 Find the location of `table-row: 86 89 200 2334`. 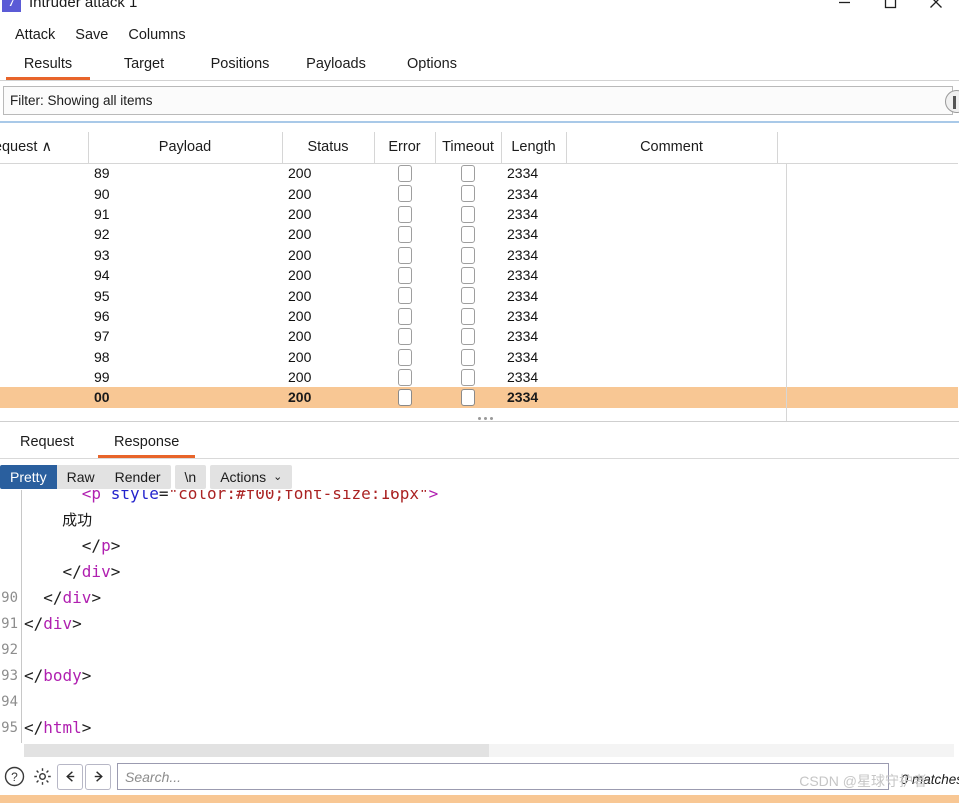

table-row: 86 89 200 2334 is located at coordinates (479, 173).